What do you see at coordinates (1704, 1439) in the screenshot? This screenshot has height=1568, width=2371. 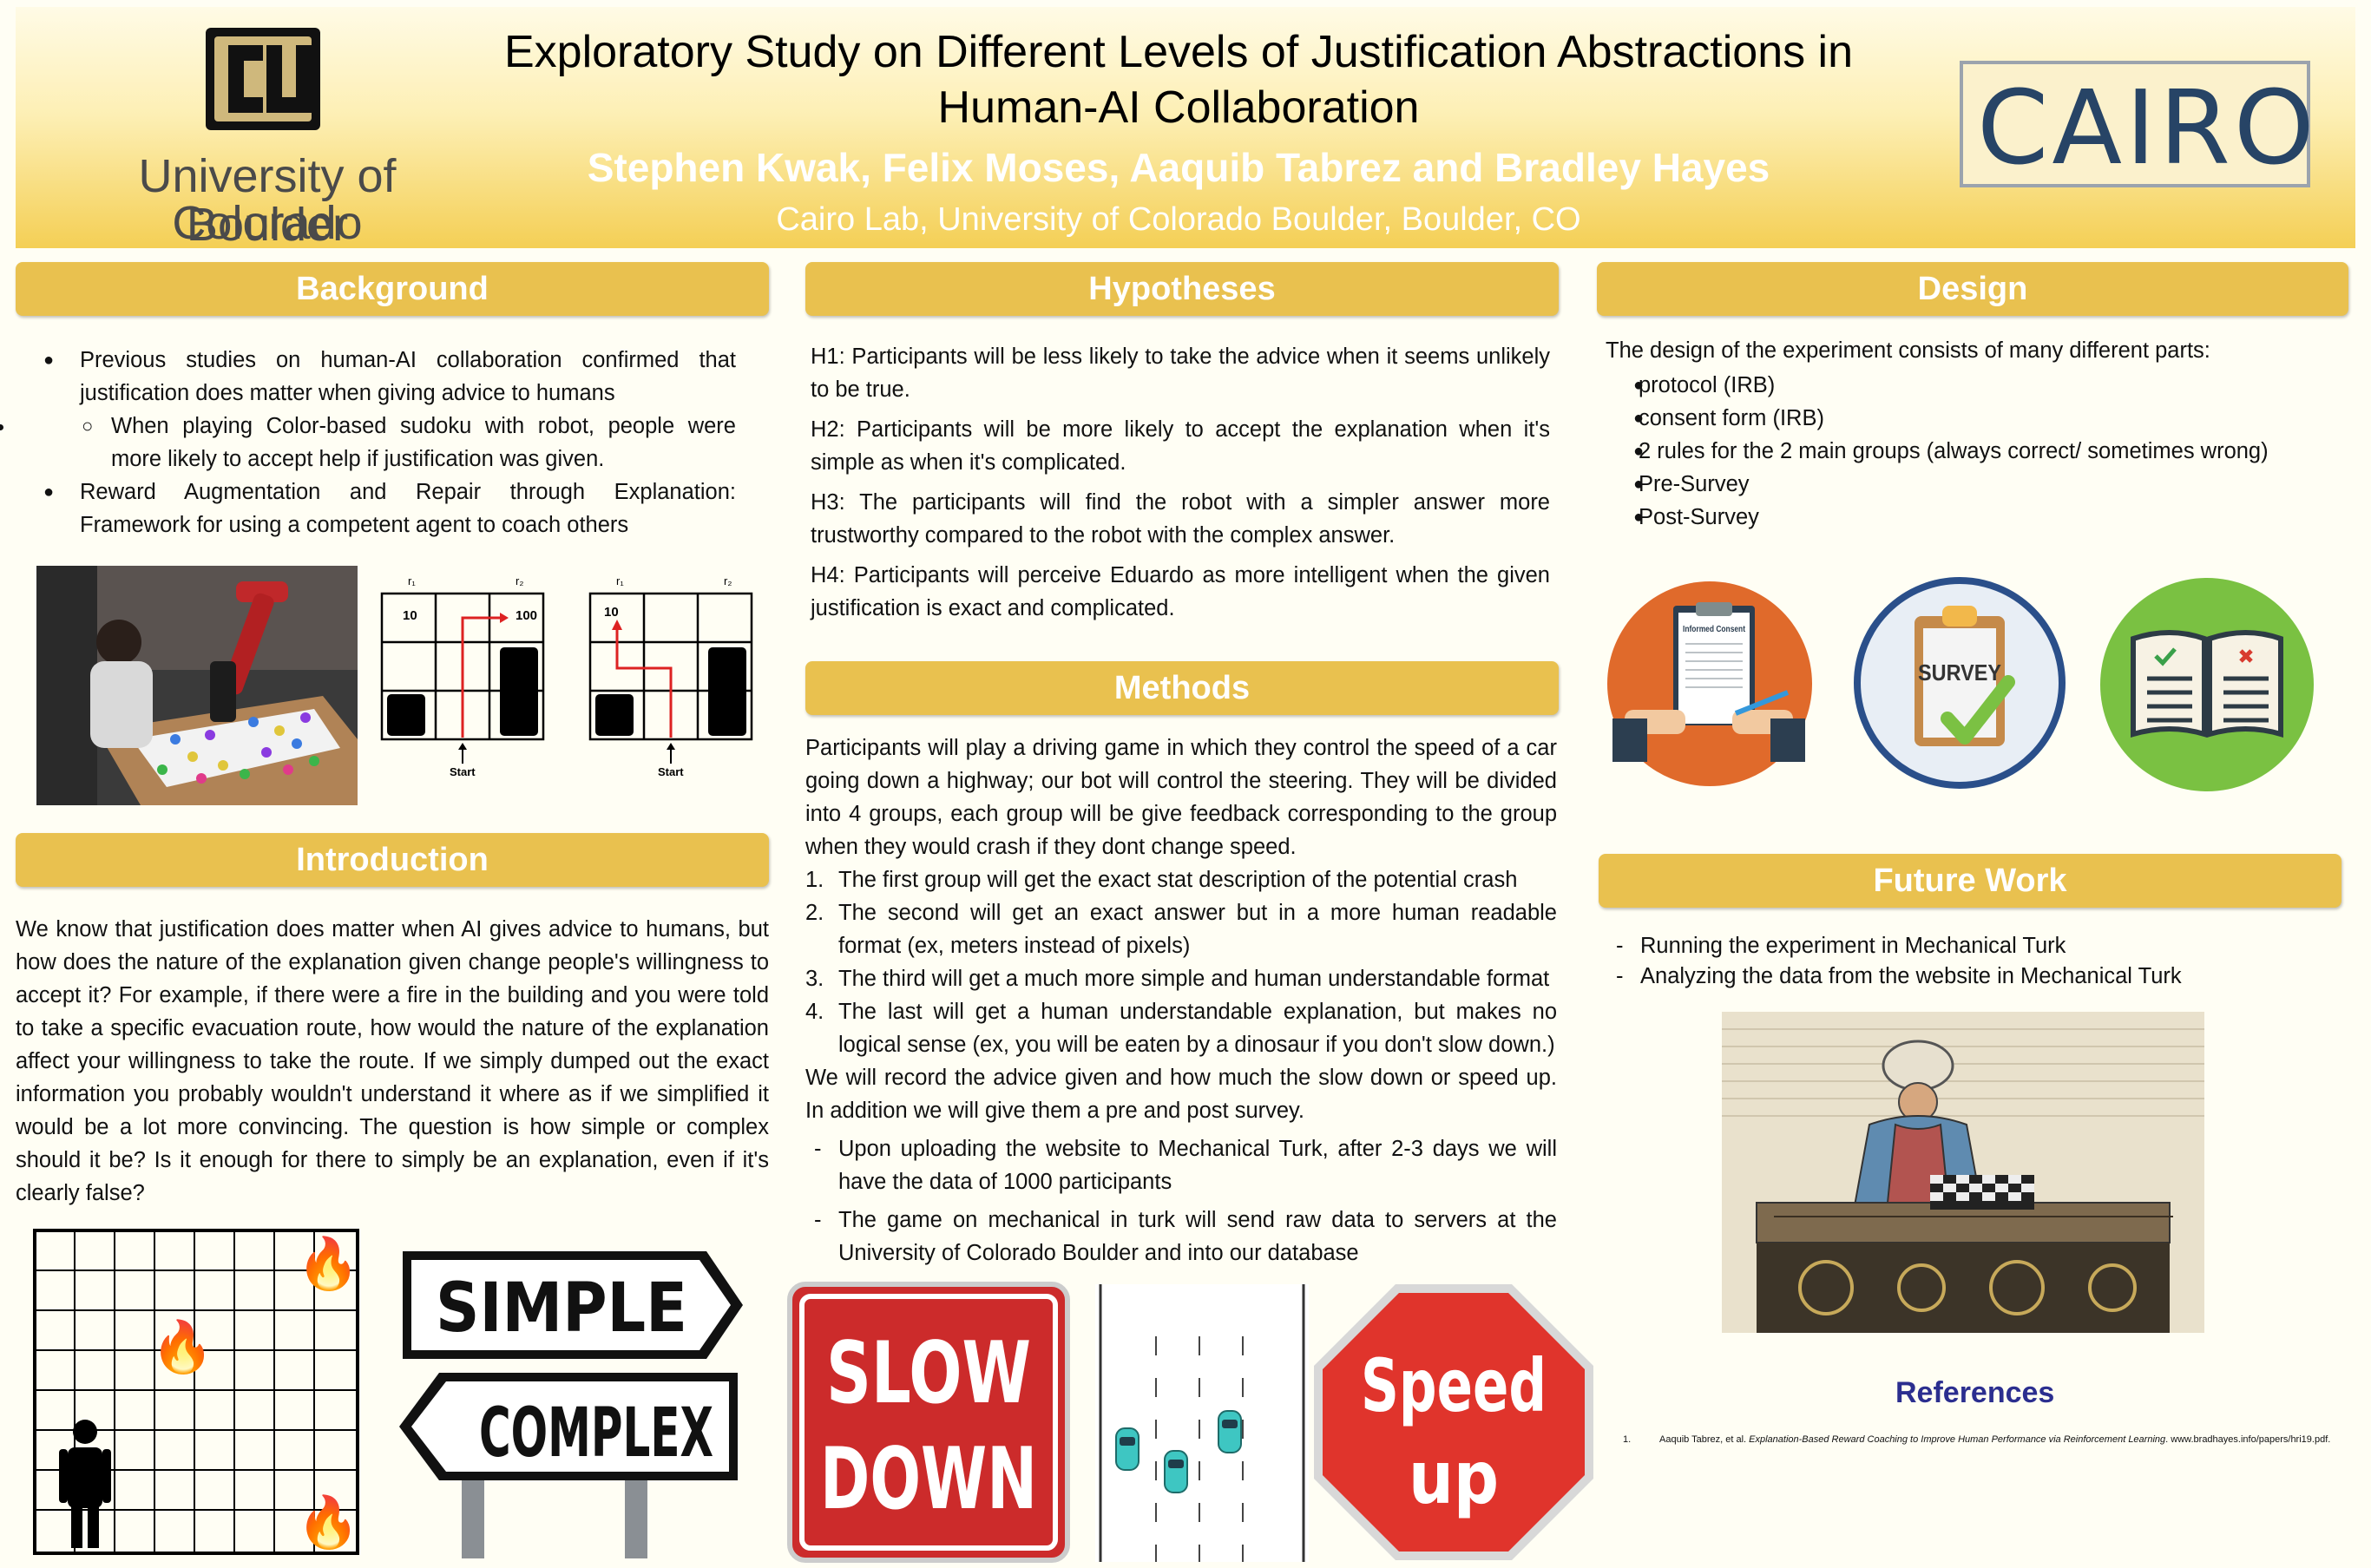 I see `reference-authors: Aaquib Tabrez, et al.` at bounding box center [1704, 1439].